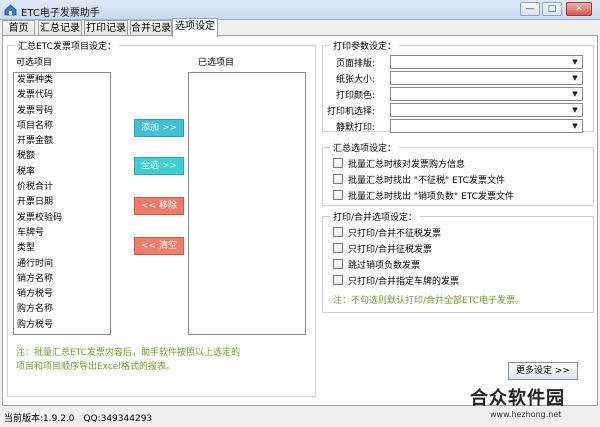  Describe the element at coordinates (431, 197) in the screenshot. I see `check-label: 批量汇总时找出 "销项负数" ETC发票文件` at that location.